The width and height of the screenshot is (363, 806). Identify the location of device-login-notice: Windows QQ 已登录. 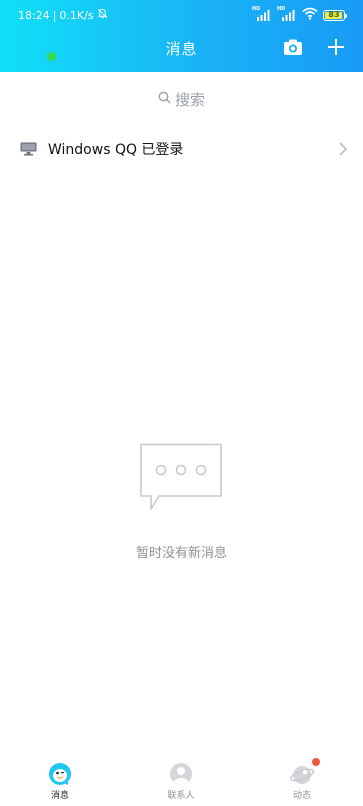
(181, 148).